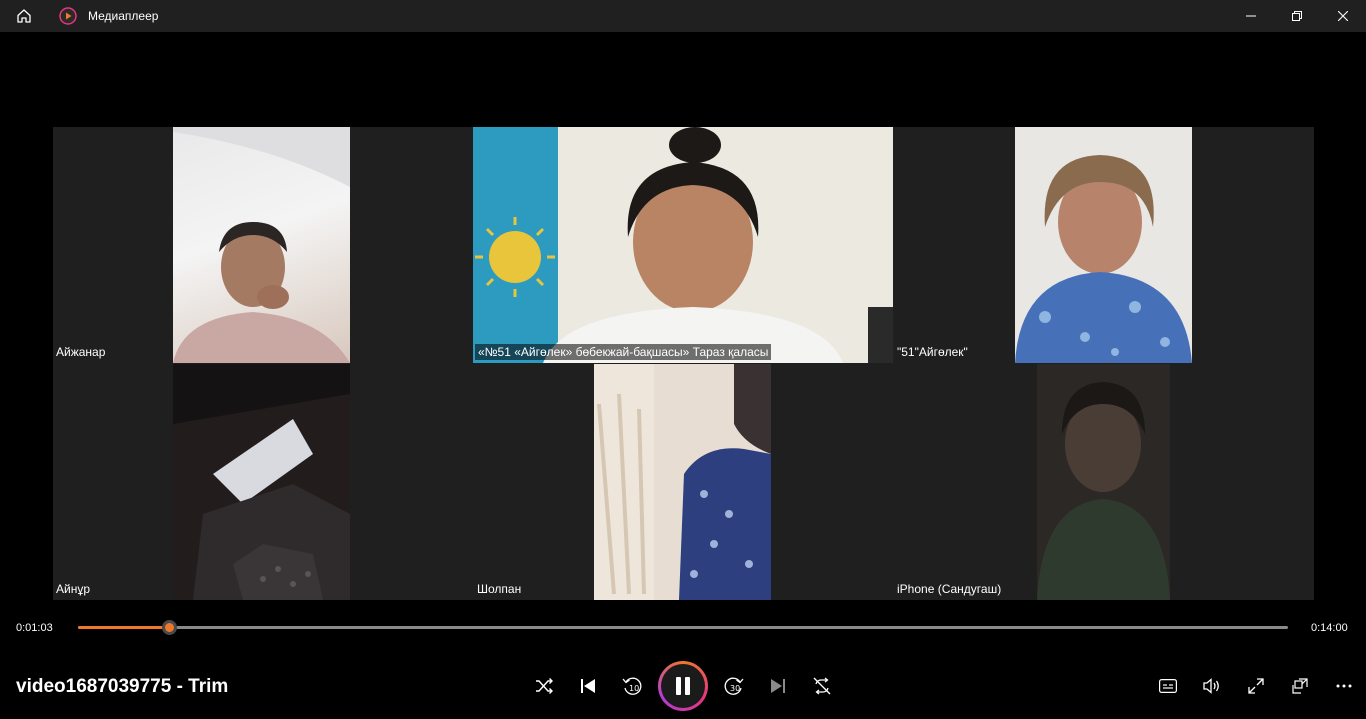 The image size is (1366, 719). I want to click on next-icon, so click(778, 686).